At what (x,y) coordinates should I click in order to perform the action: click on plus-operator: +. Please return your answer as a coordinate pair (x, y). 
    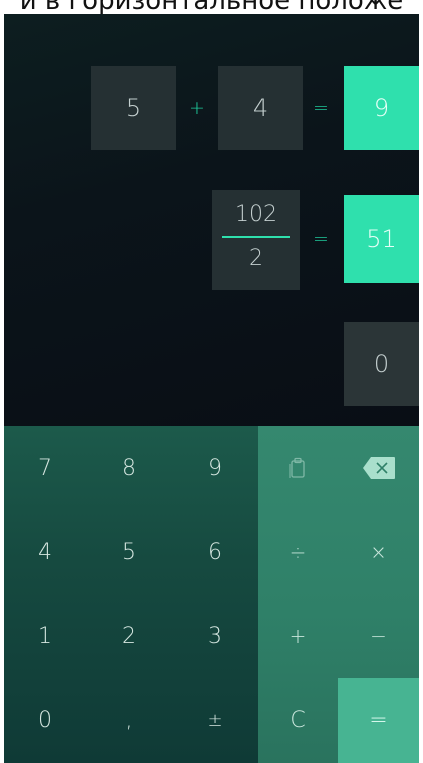
    Looking at the image, I should click on (197, 108).